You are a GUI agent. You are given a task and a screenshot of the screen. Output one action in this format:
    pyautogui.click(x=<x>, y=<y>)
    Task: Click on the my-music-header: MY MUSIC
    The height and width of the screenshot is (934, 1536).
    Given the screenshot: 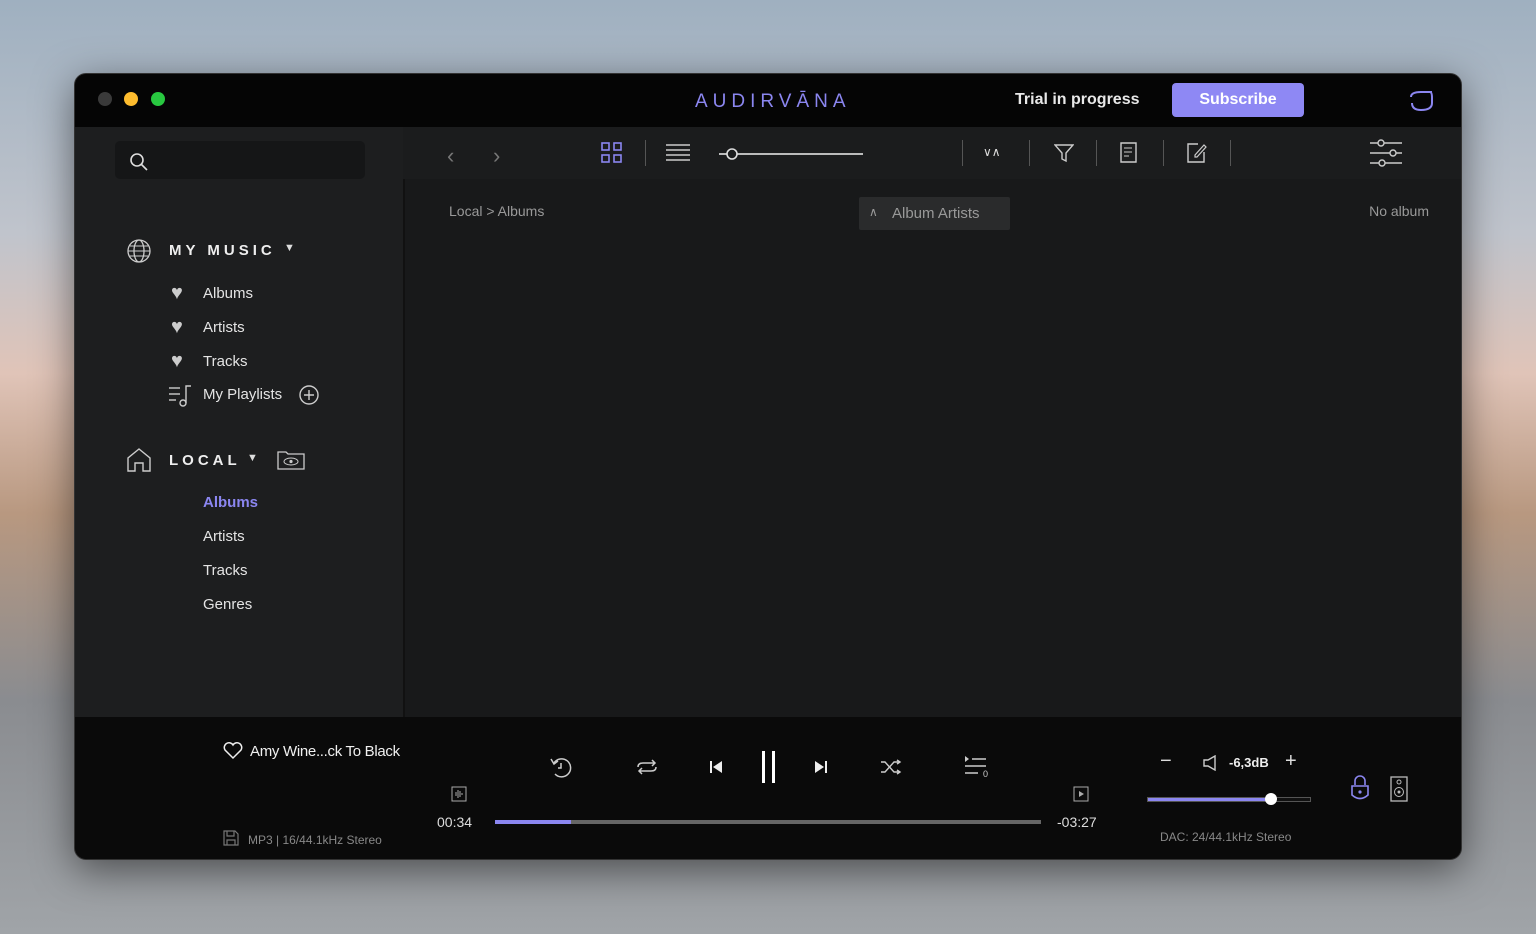 What is the action you would take?
    pyautogui.click(x=222, y=250)
    